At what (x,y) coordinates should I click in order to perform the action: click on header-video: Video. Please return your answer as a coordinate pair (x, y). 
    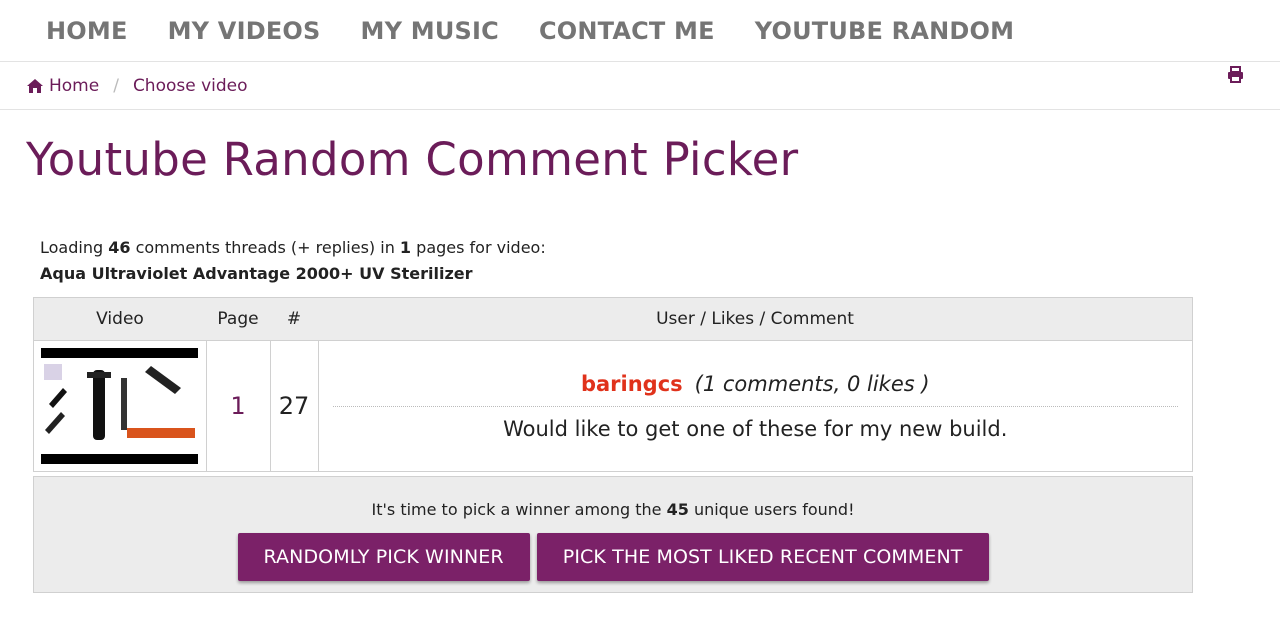
    Looking at the image, I should click on (119, 319).